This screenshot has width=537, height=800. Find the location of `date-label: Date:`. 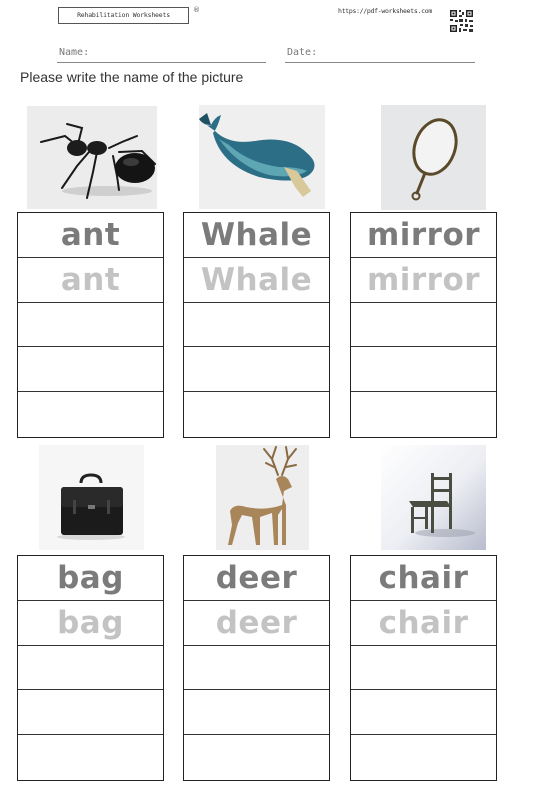

date-label: Date: is located at coordinates (302, 52).